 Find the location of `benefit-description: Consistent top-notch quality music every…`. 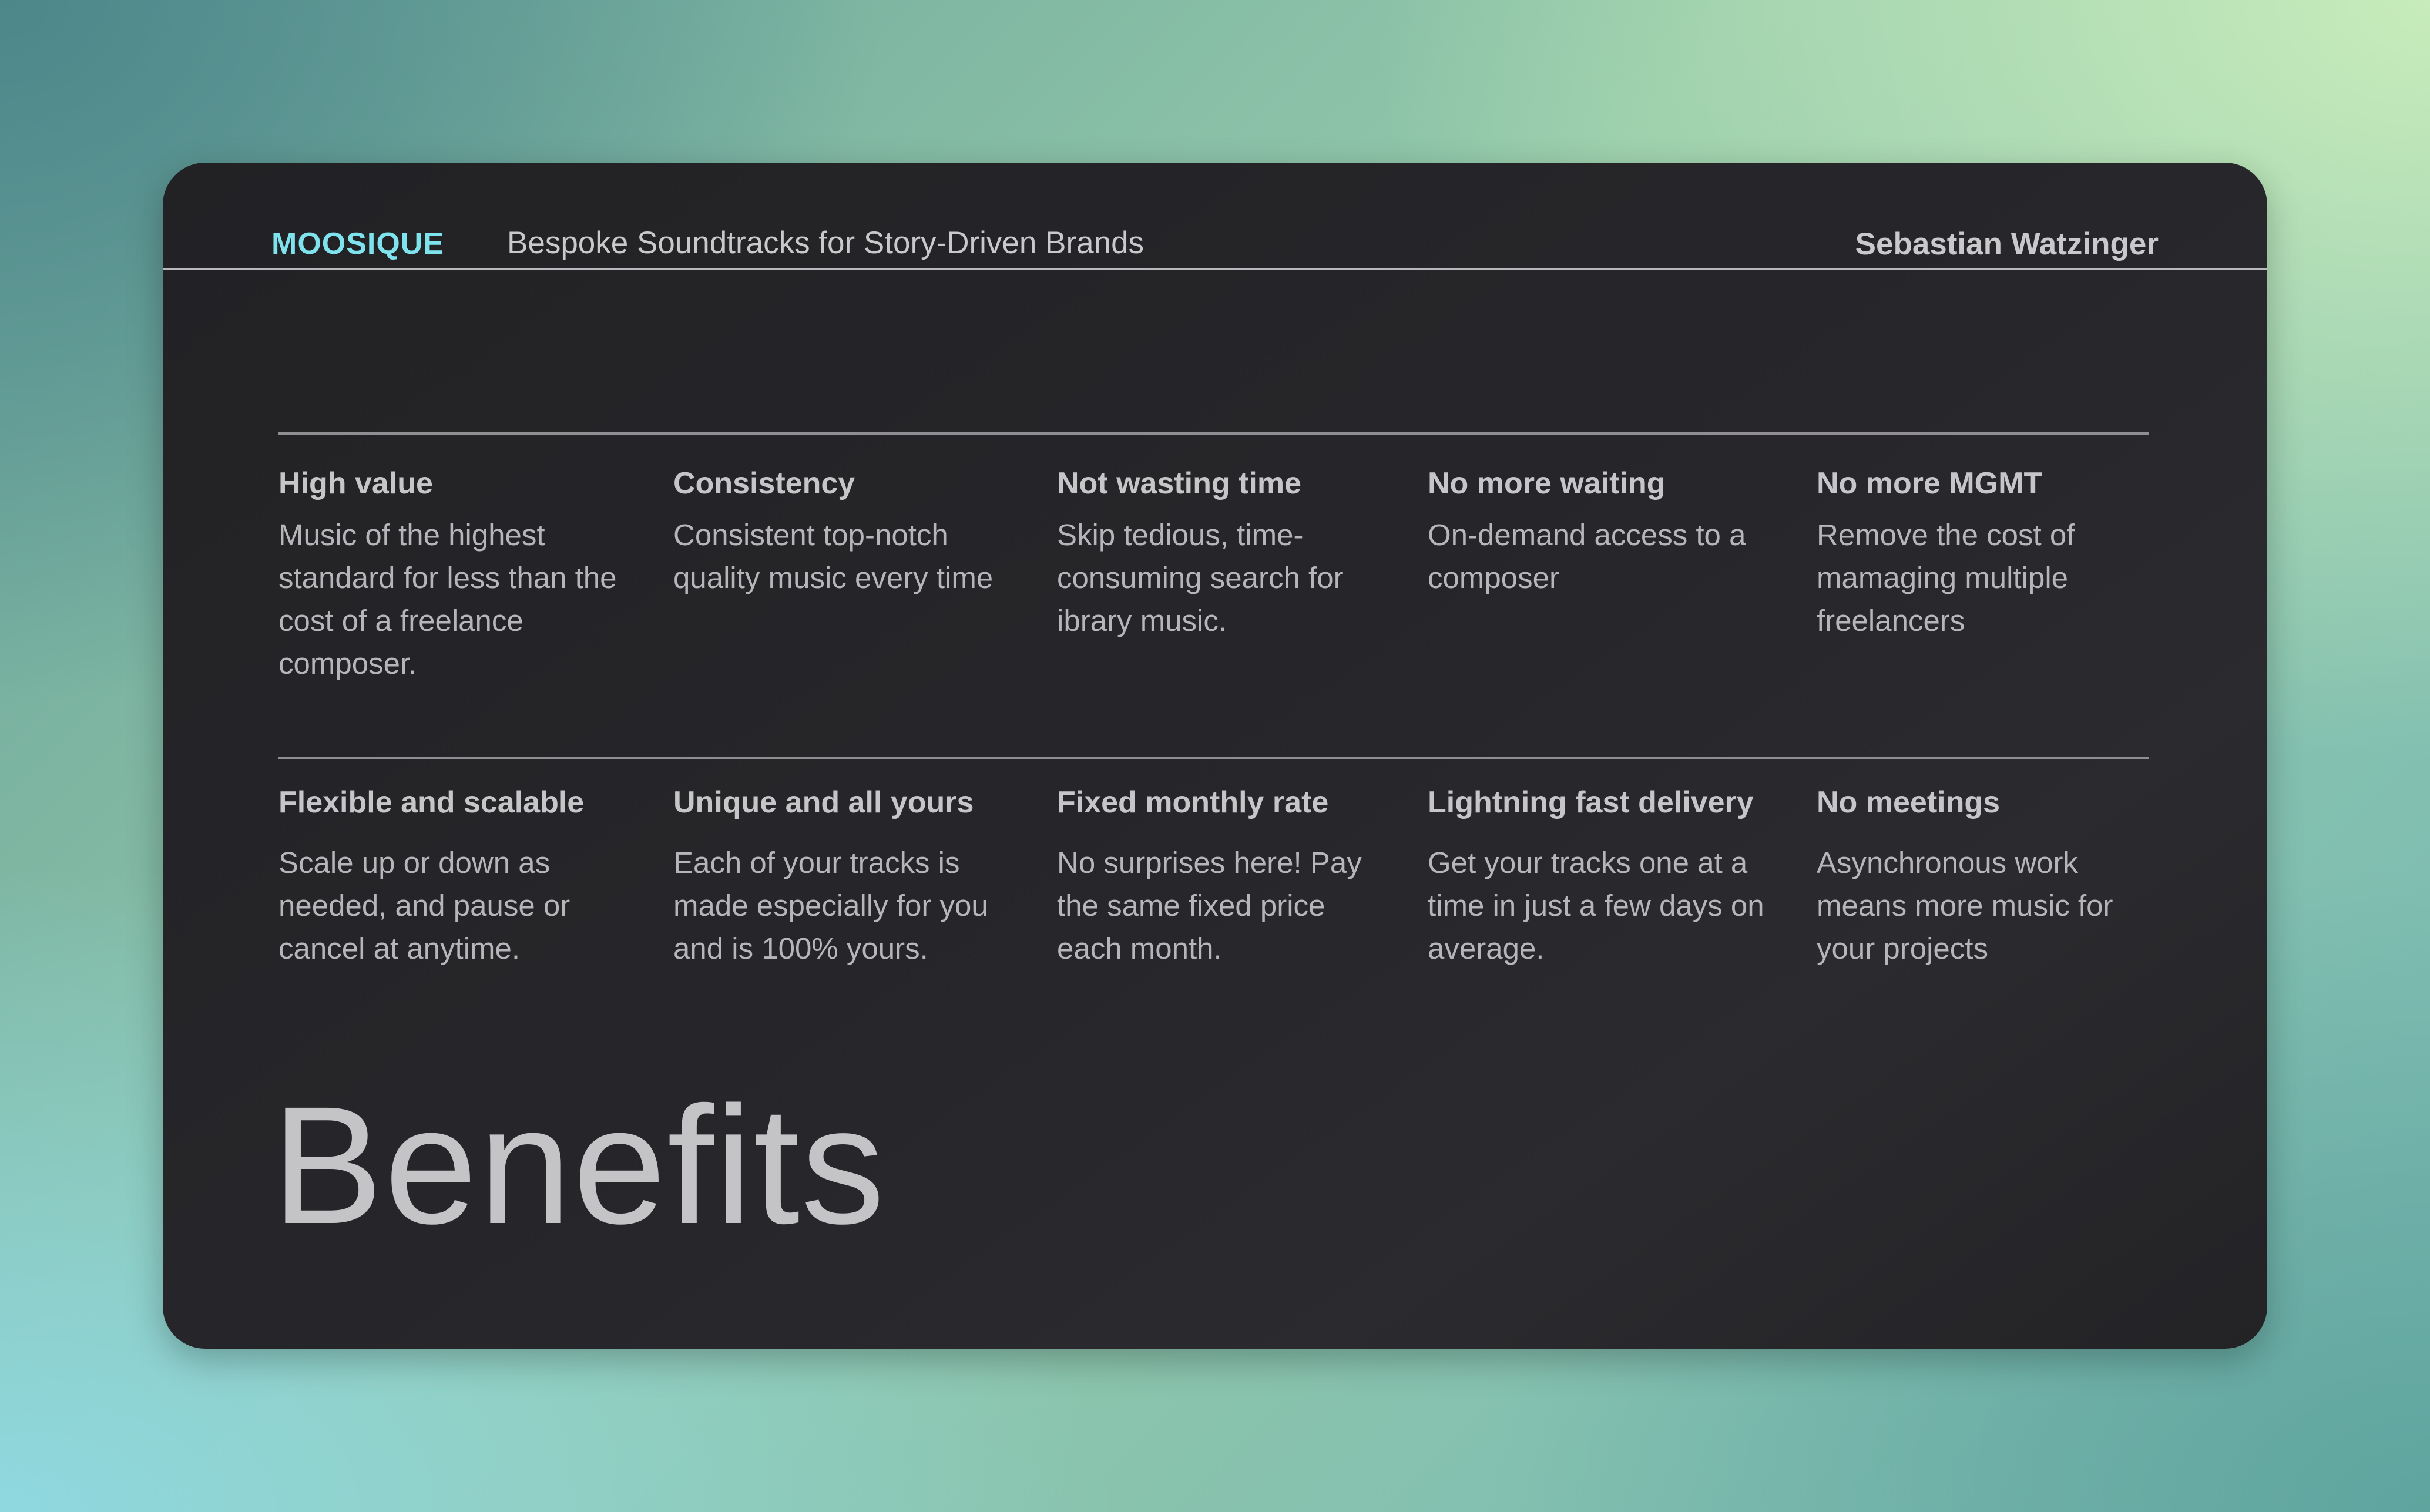

benefit-description: Consistent top-notch quality music every… is located at coordinates (833, 556).